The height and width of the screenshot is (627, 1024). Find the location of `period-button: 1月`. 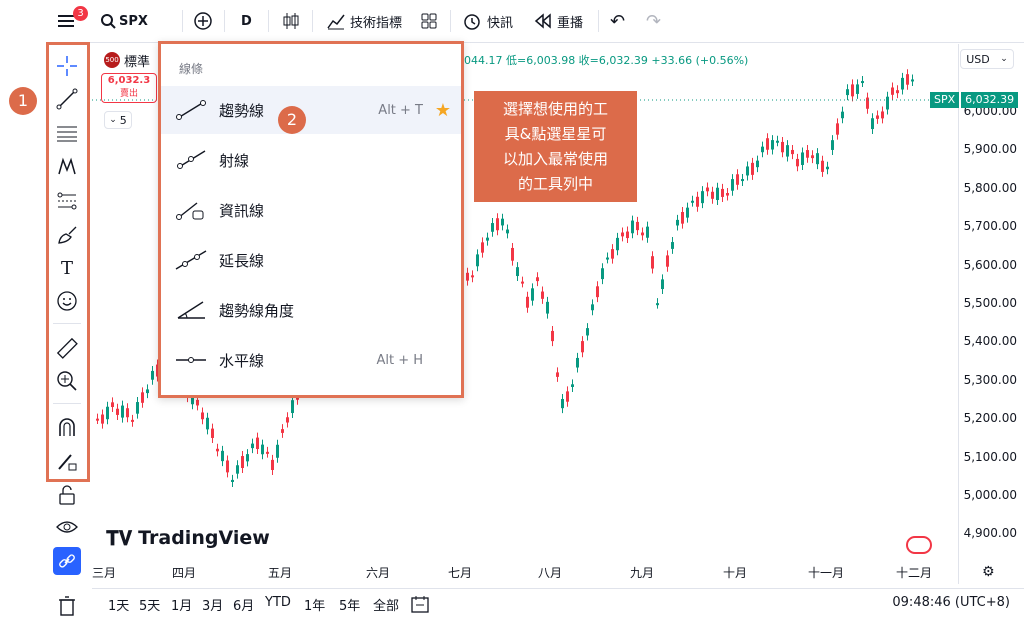

period-button: 1月 is located at coordinates (181, 604).